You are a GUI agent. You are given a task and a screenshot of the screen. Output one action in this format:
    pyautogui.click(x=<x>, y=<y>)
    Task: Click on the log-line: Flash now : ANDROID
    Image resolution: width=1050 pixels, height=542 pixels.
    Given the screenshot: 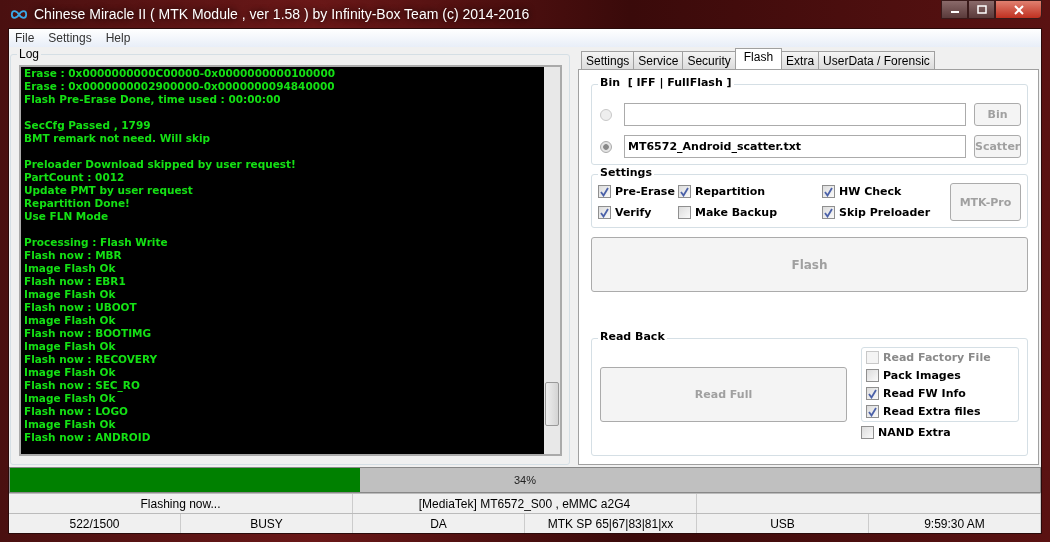 What is the action you would take?
    pyautogui.click(x=88, y=437)
    